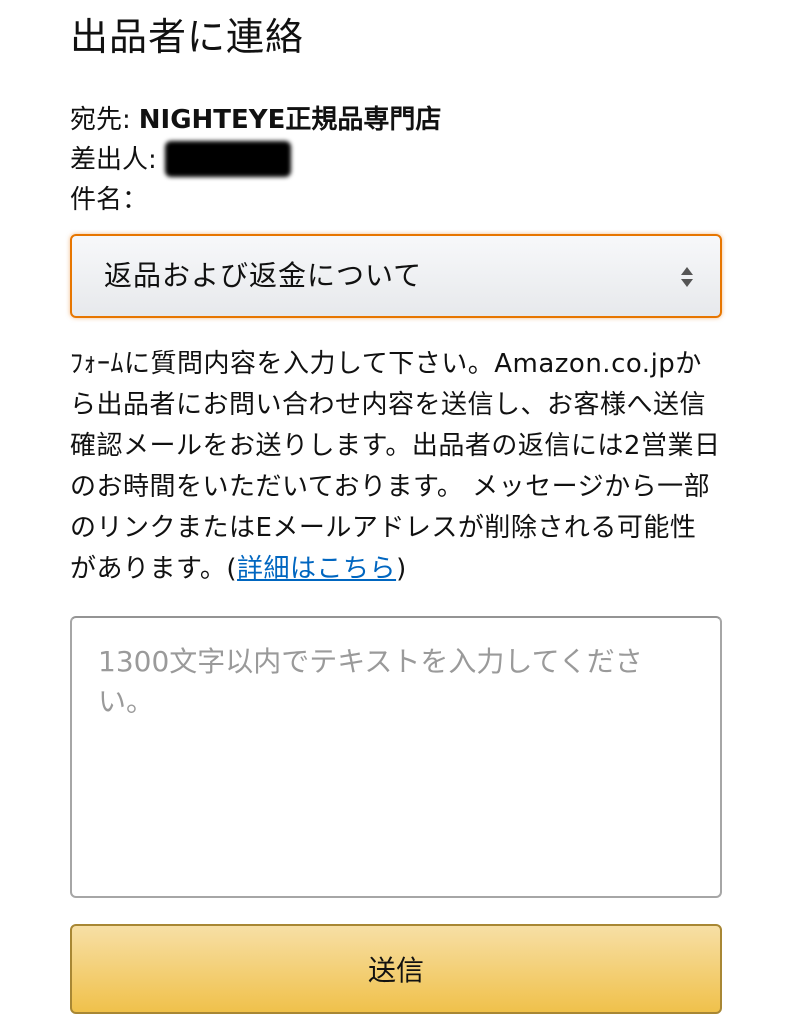 The height and width of the screenshot is (1024, 792). Describe the element at coordinates (687, 277) in the screenshot. I see `up-down-arrows-icon` at that location.